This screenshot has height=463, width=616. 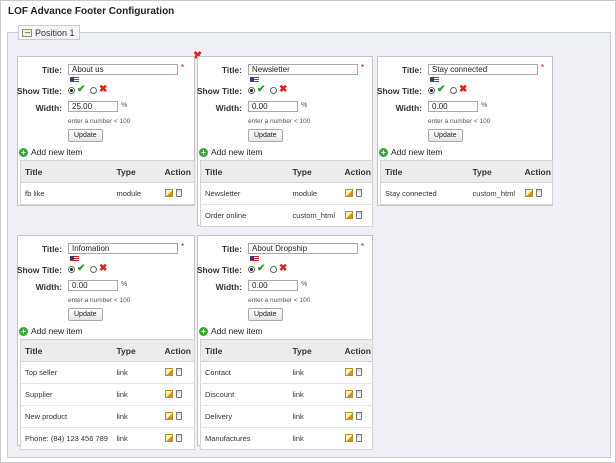 I want to click on item-title: Stay connected, so click(x=424, y=193).